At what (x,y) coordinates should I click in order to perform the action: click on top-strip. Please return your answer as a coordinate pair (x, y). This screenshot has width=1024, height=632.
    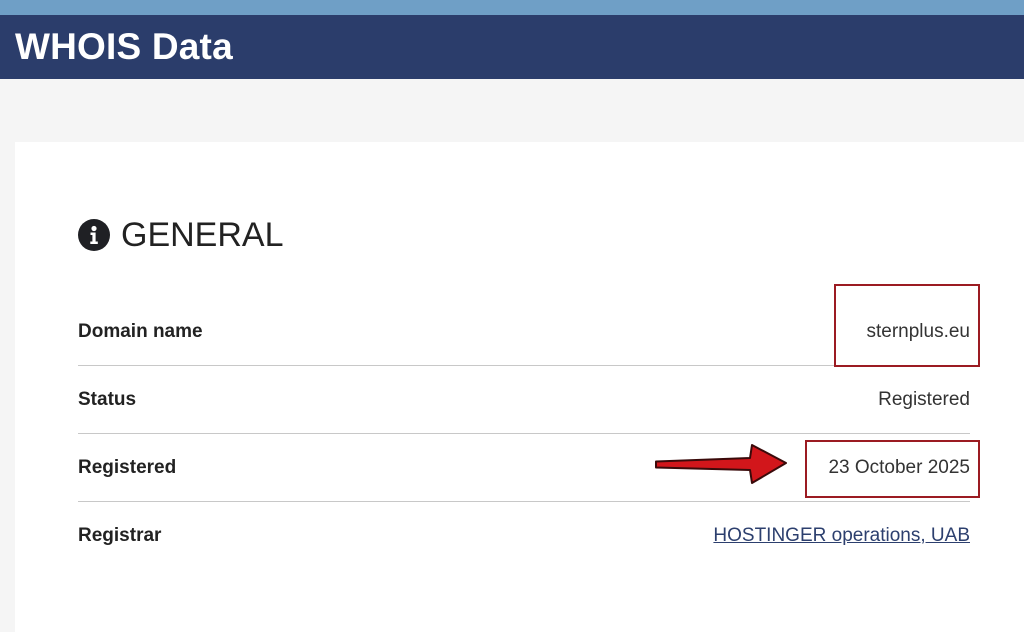
    Looking at the image, I should click on (512, 7).